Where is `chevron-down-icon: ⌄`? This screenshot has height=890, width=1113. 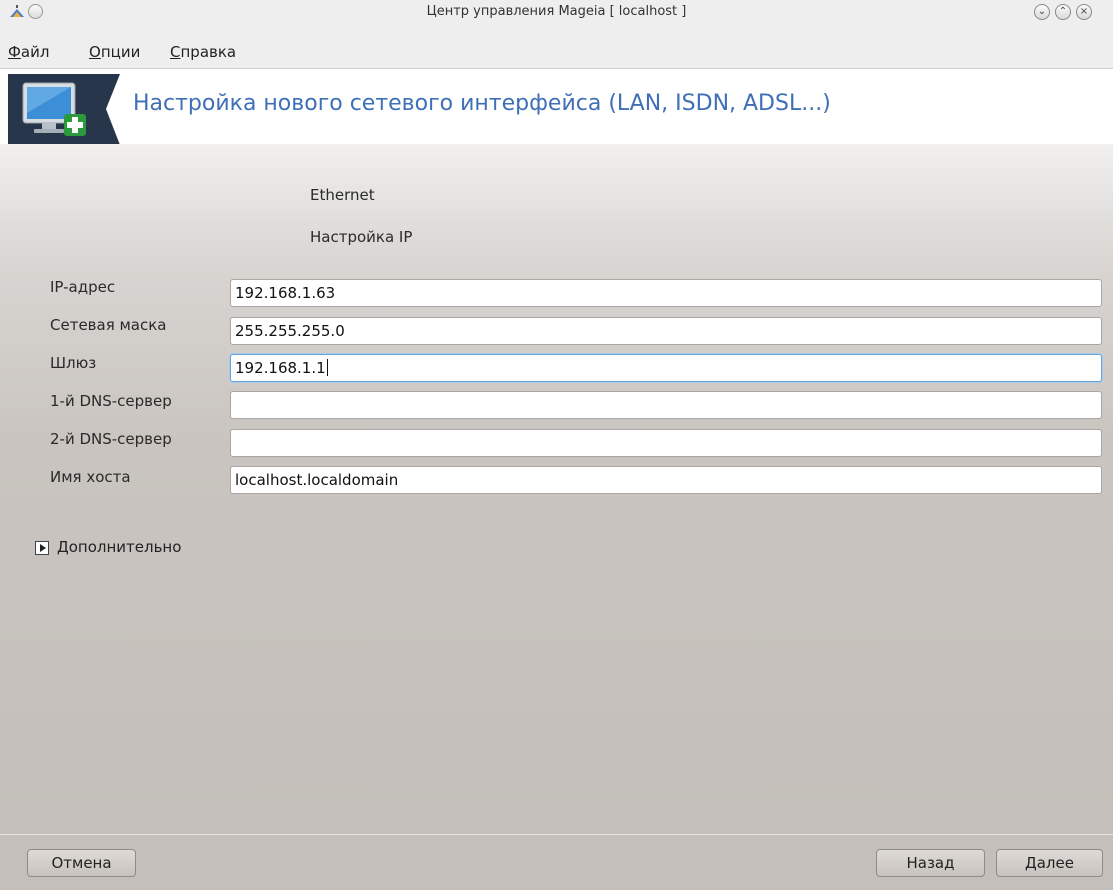 chevron-down-icon: ⌄ is located at coordinates (1042, 11).